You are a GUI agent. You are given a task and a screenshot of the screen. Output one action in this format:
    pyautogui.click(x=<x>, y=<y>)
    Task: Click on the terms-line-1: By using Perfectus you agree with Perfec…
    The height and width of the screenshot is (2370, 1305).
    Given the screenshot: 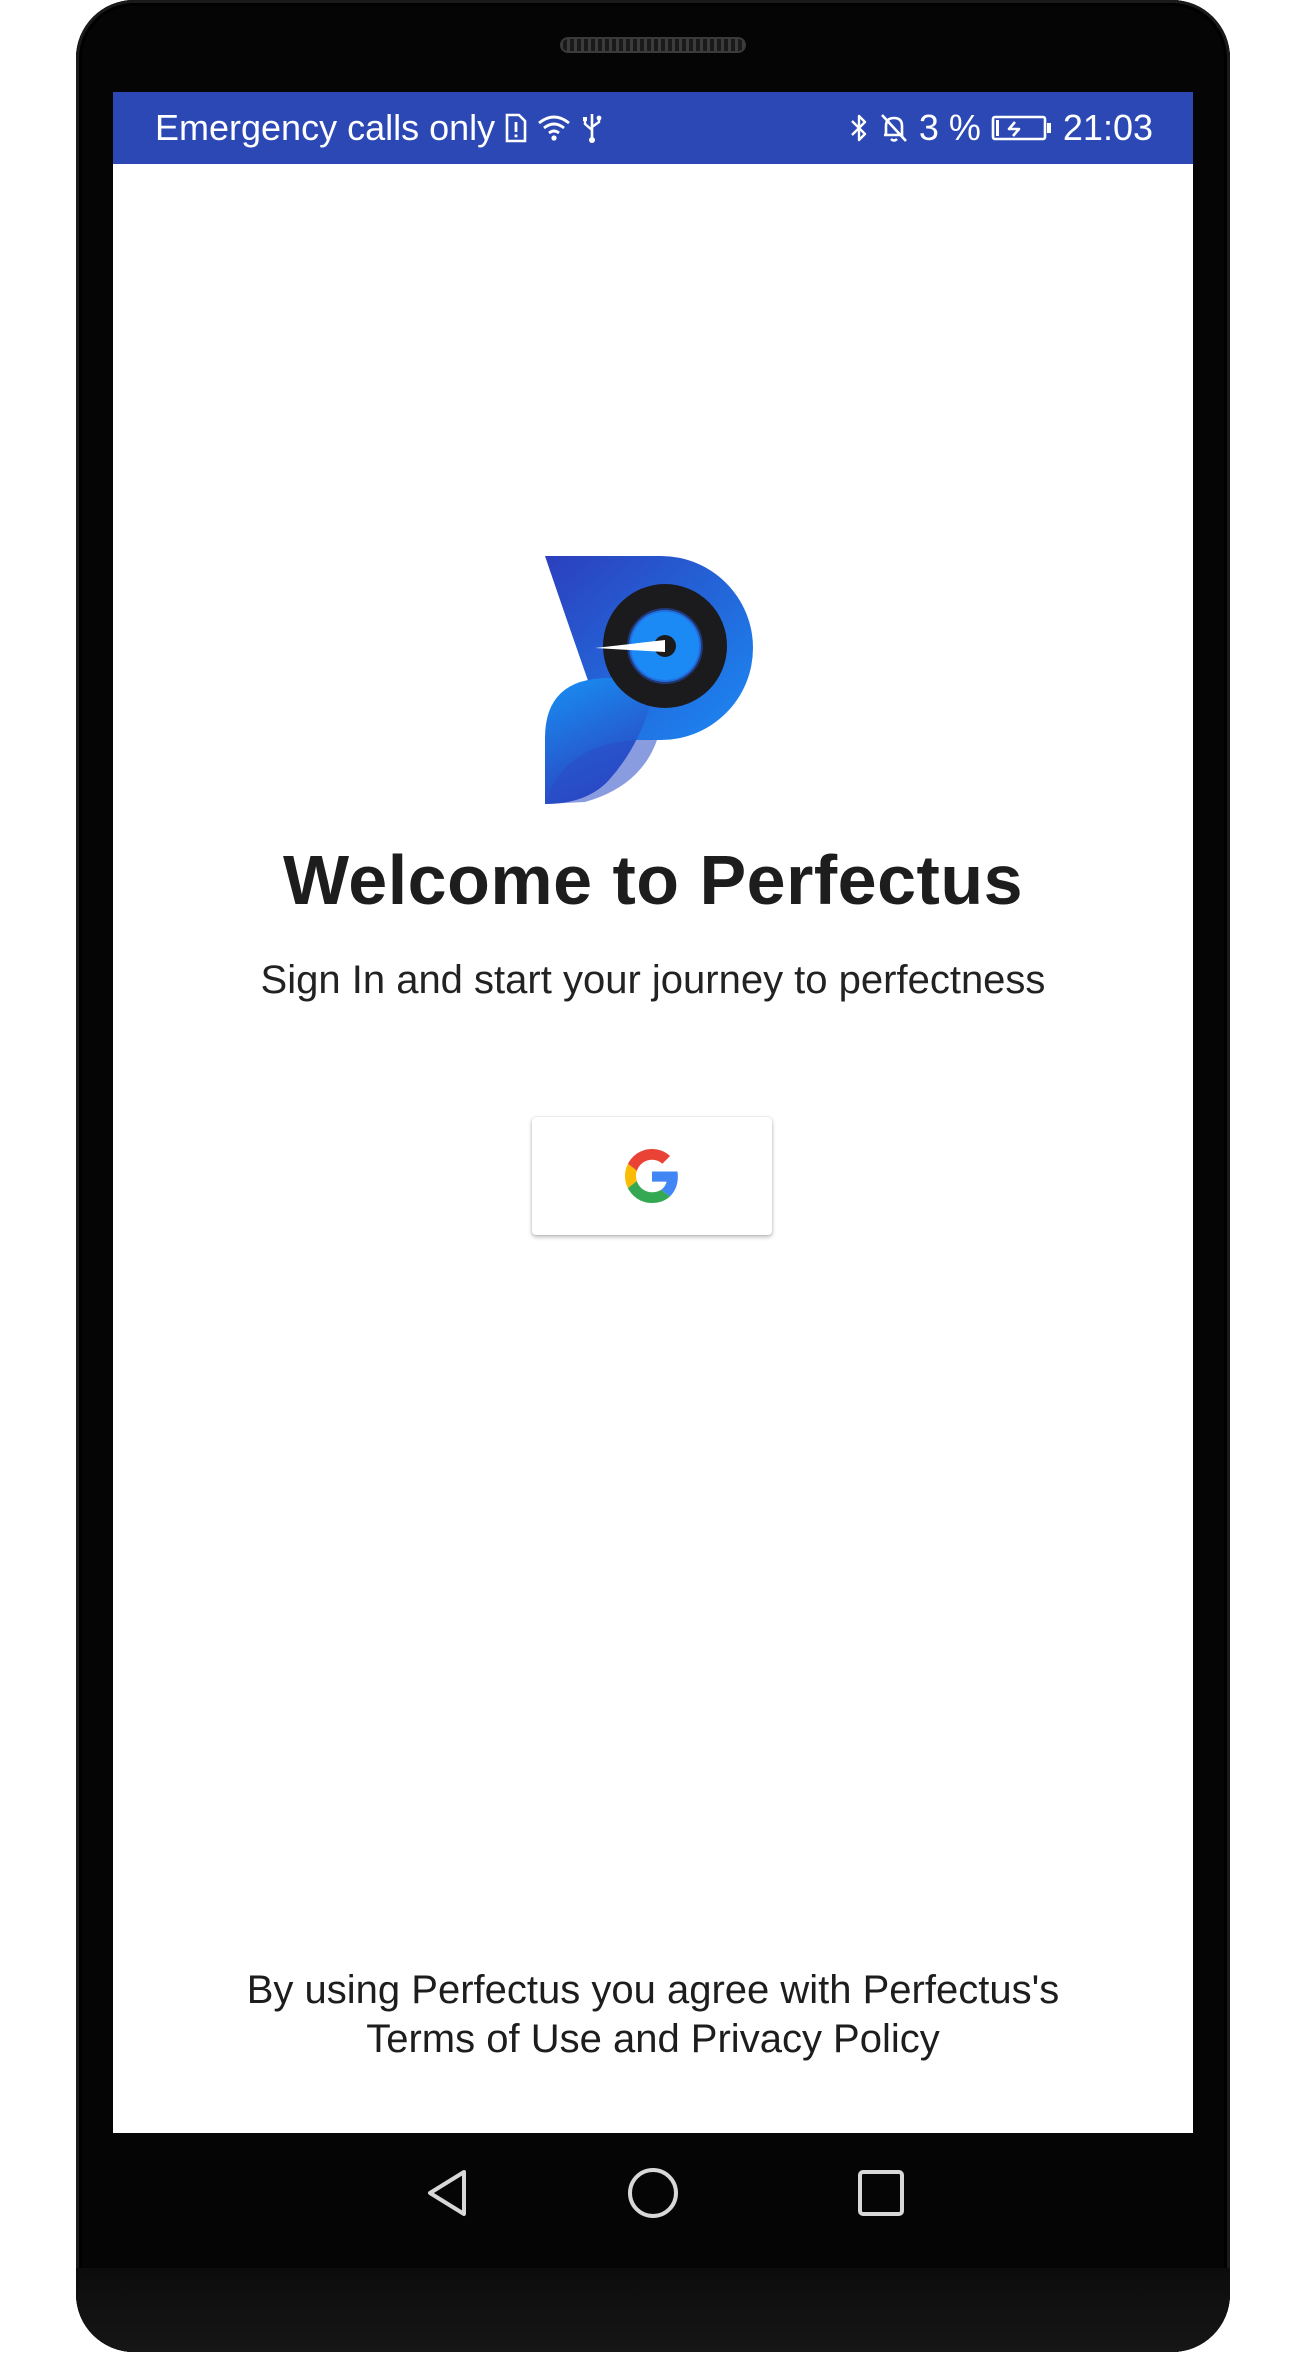 What is the action you would take?
    pyautogui.click(x=653, y=1990)
    